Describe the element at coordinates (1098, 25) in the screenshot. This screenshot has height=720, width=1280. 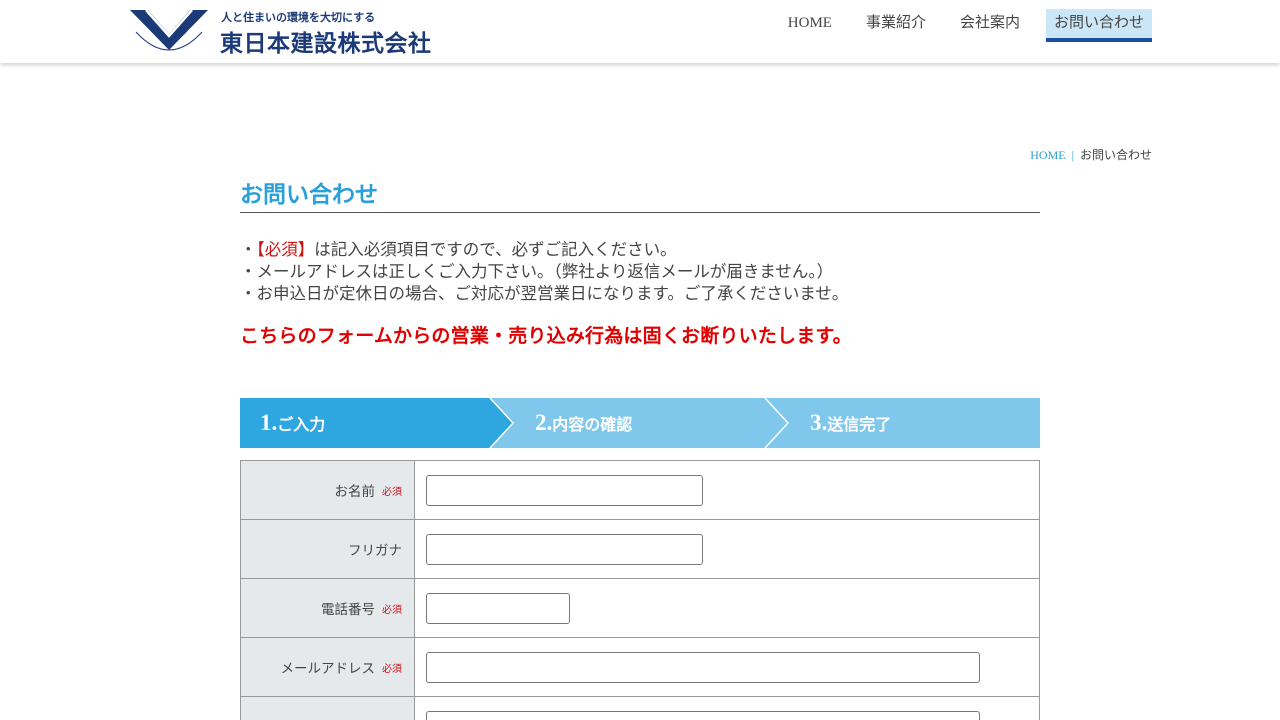
I see `nav-item-contact: お問い合わせ` at that location.